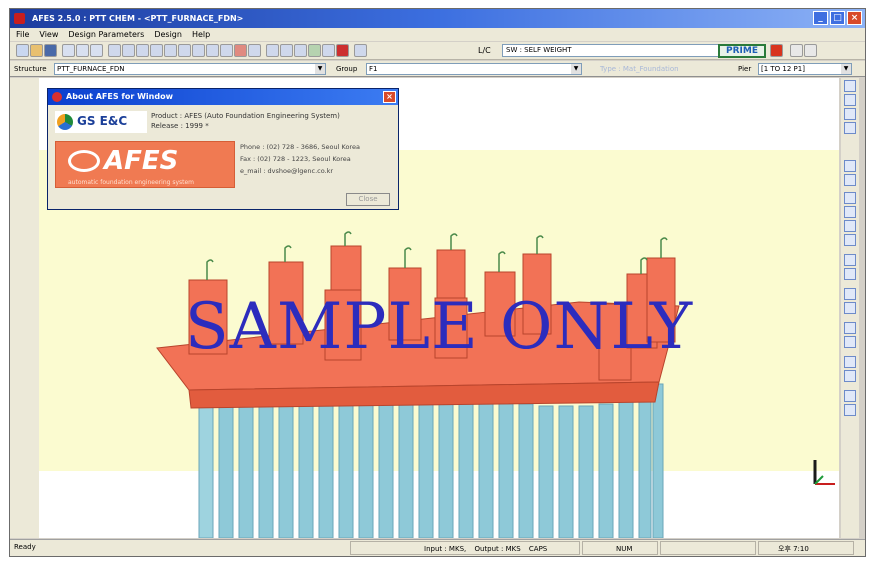  Describe the element at coordinates (742, 51) in the screenshot. I see `prime-button: PRIME` at that location.